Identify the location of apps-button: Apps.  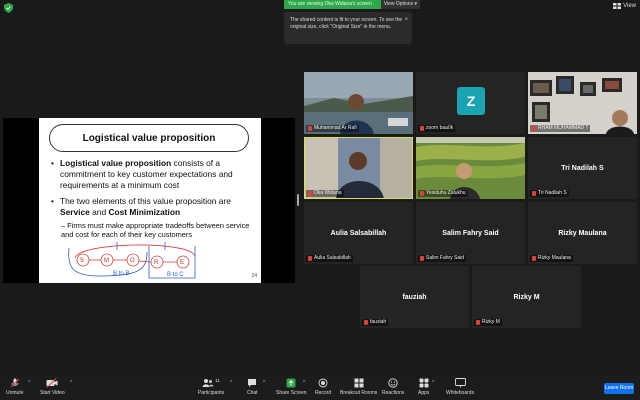
(423, 387).